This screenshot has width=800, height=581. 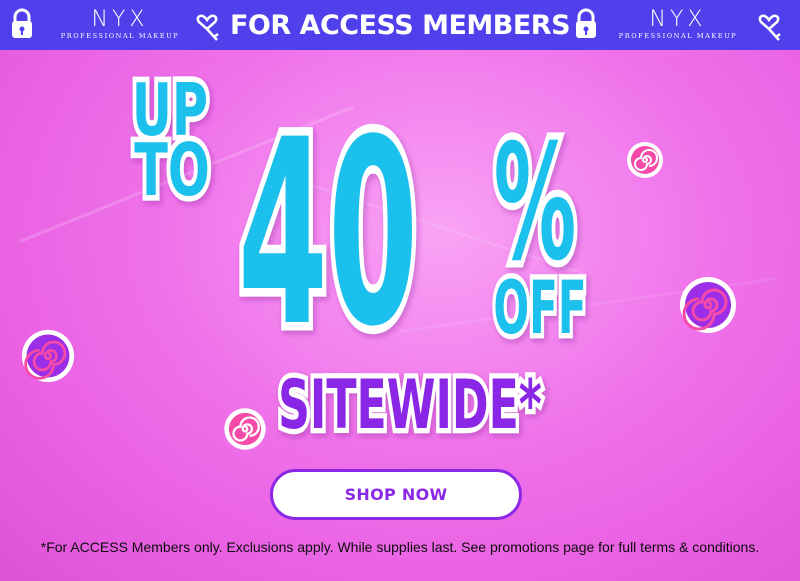 What do you see at coordinates (396, 494) in the screenshot?
I see `shop-now-button: SHOP NOW` at bounding box center [396, 494].